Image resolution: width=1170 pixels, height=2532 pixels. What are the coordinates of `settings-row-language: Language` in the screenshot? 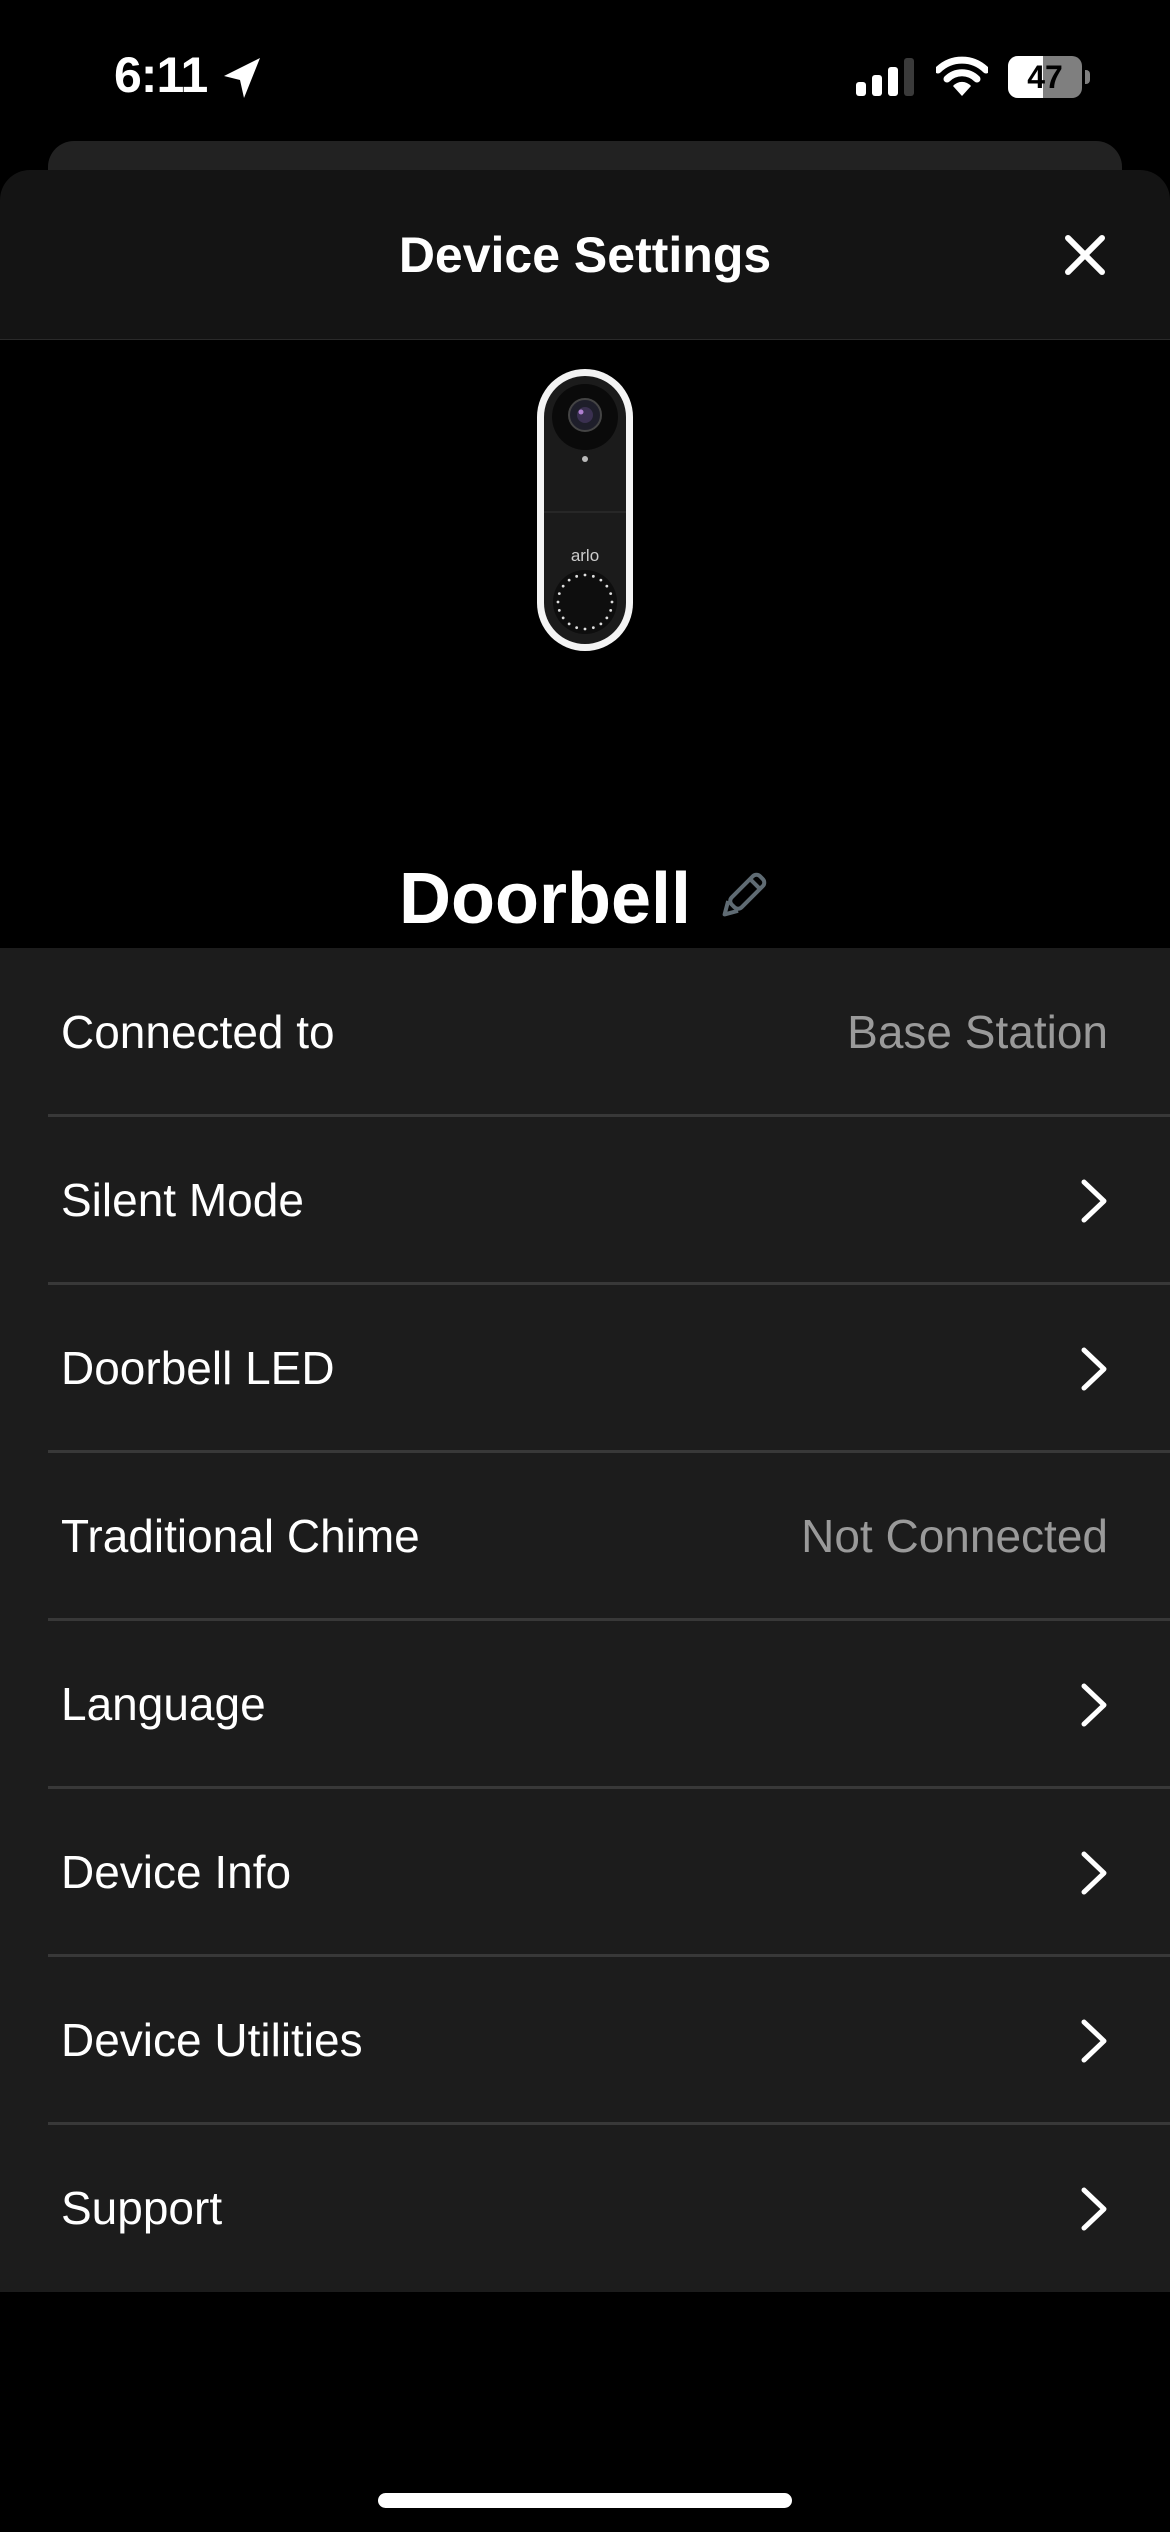 It's located at (585, 1703).